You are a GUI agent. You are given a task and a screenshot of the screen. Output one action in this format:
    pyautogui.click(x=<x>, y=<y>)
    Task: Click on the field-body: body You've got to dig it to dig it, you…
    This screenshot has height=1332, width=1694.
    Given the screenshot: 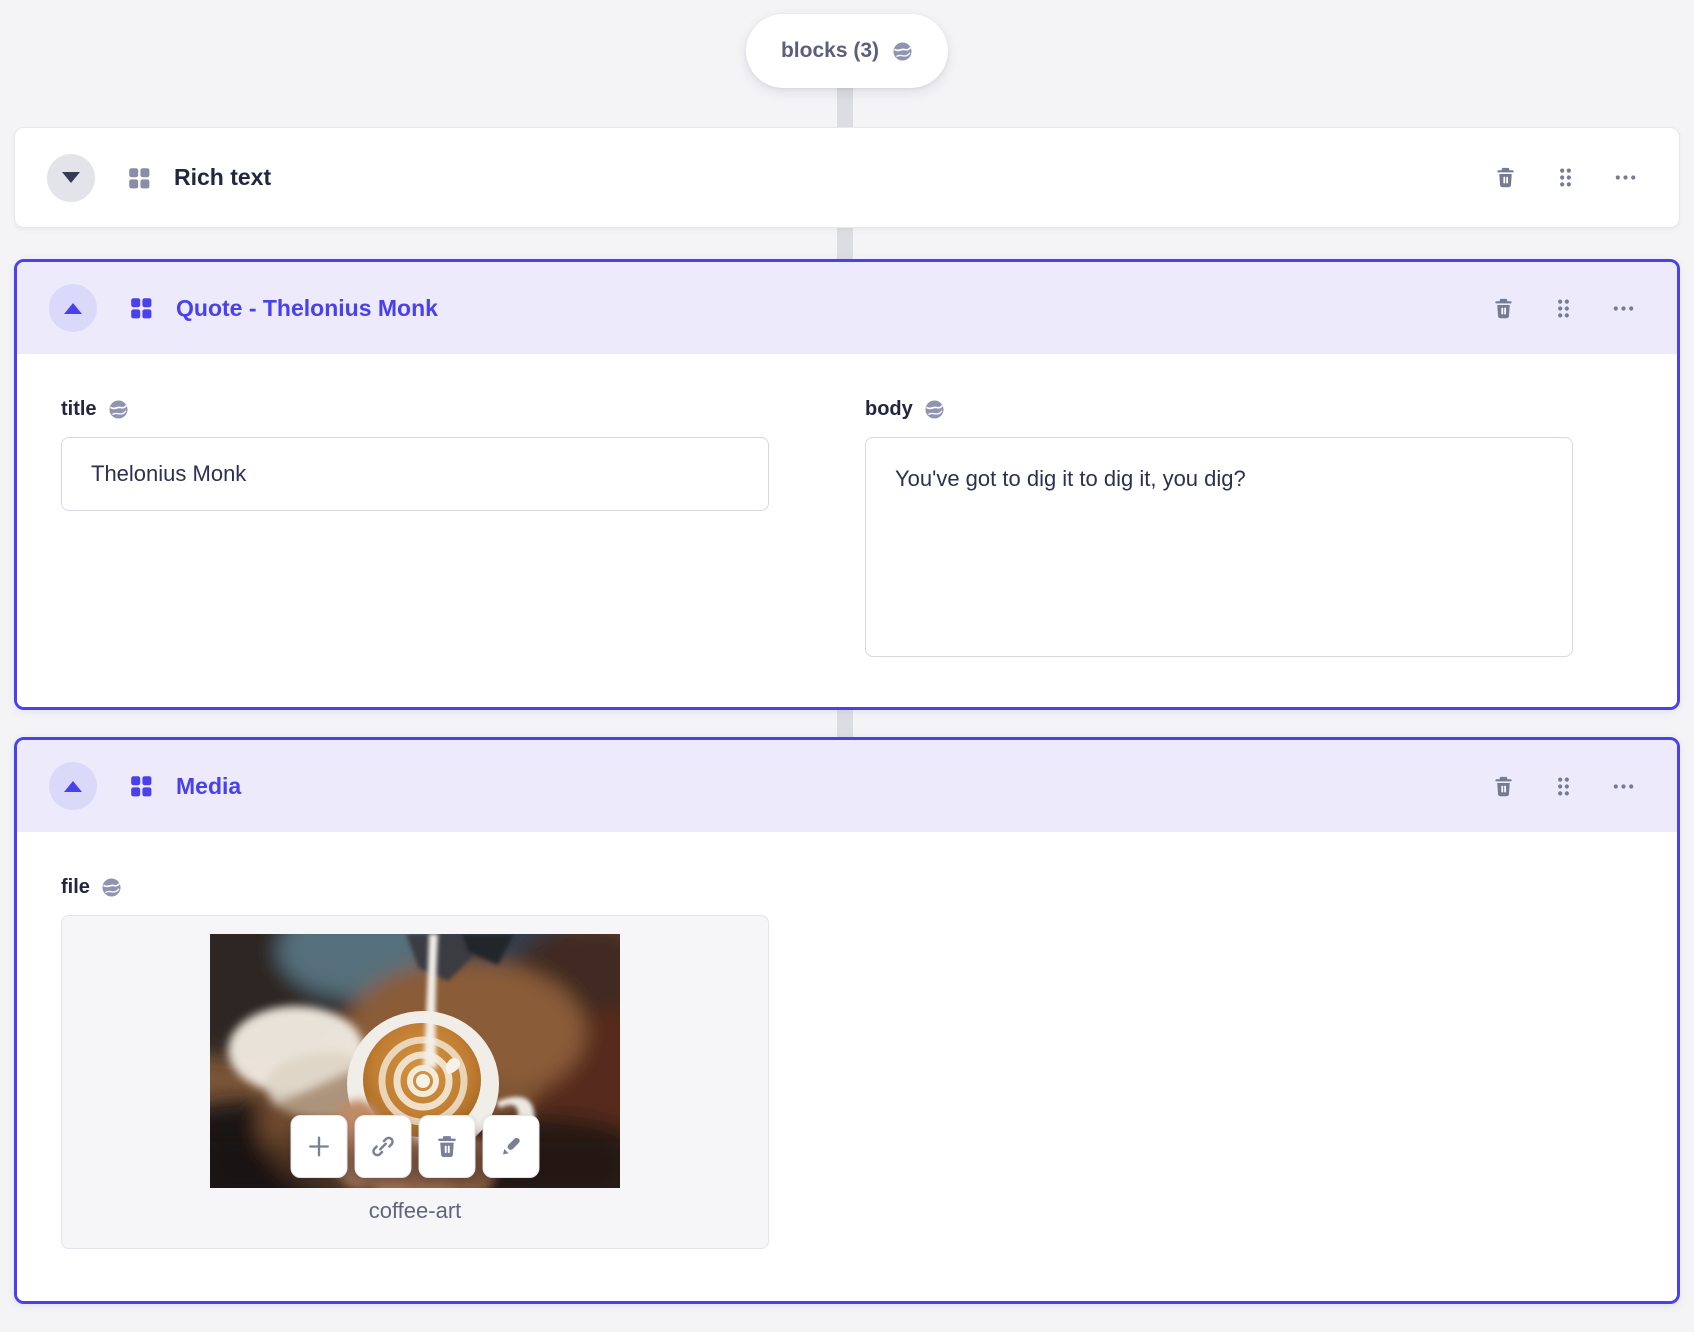 What is the action you would take?
    pyautogui.click(x=1219, y=530)
    